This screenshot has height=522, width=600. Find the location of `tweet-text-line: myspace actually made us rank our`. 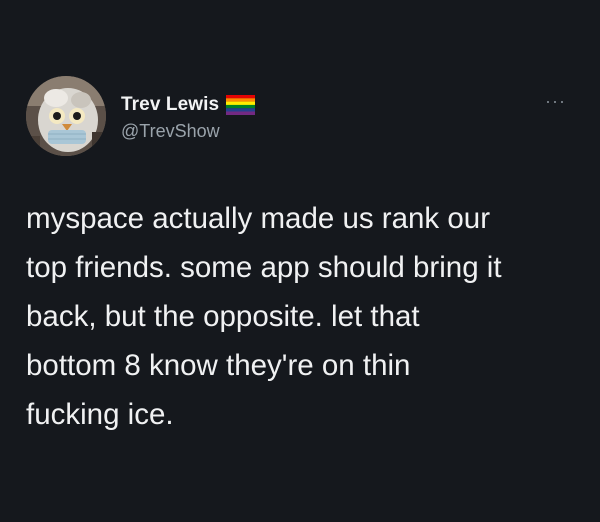

tweet-text-line: myspace actually made us rank our is located at coordinates (258, 218).